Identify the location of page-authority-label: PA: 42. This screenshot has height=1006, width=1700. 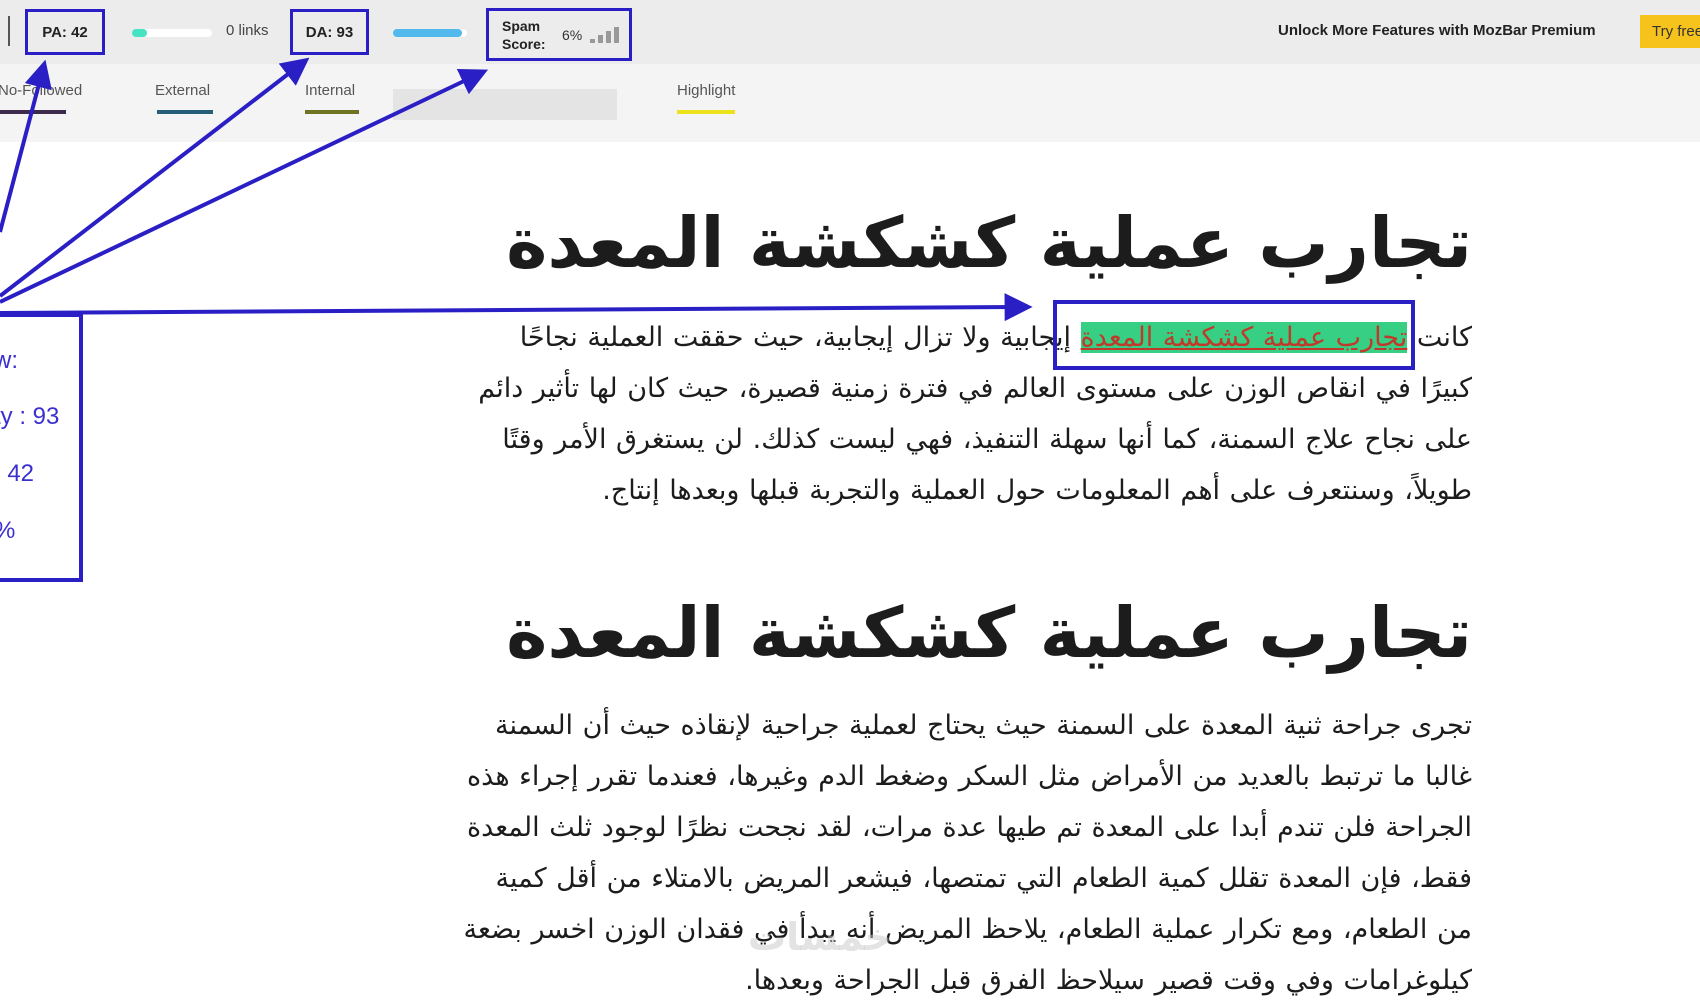
(65, 32).